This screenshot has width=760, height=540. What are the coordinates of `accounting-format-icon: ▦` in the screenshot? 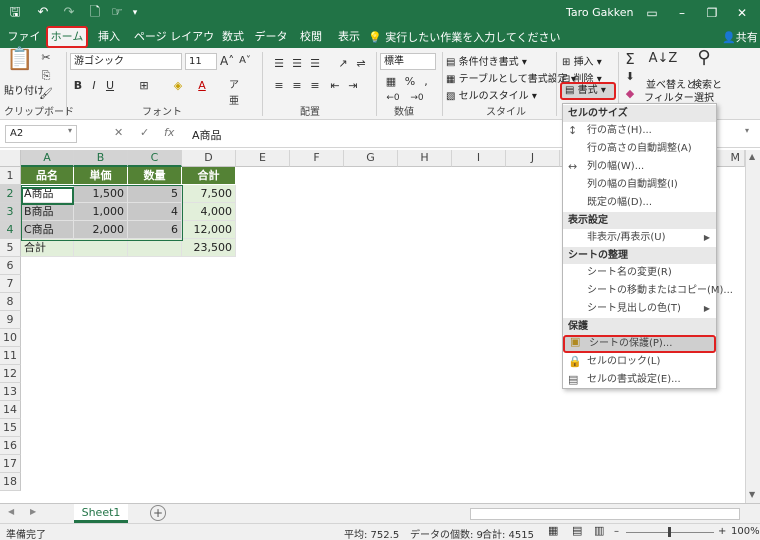 It's located at (391, 82).